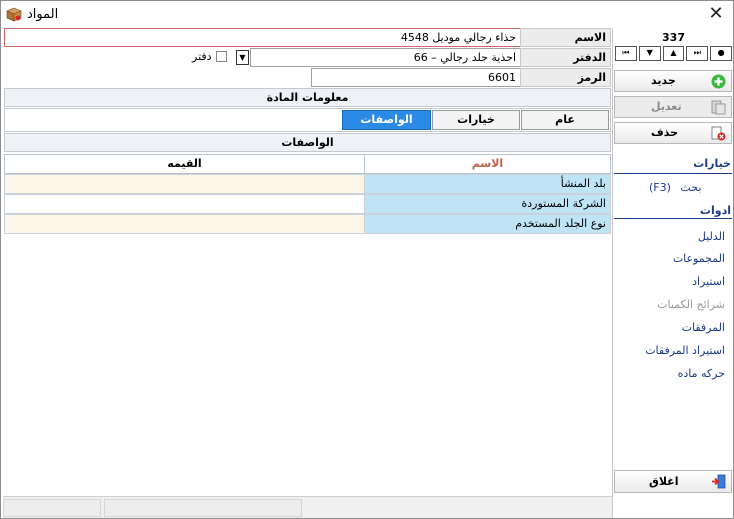  I want to click on close-button-label: اغلاق, so click(664, 481).